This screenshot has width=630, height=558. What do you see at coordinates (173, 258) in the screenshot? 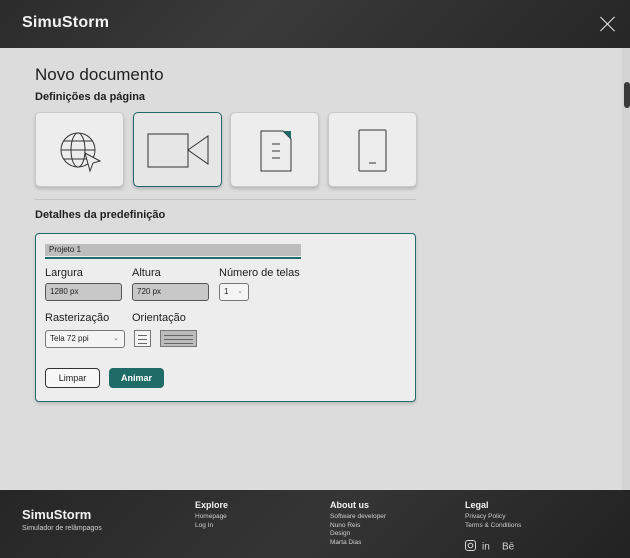
I see `project-name-underline` at bounding box center [173, 258].